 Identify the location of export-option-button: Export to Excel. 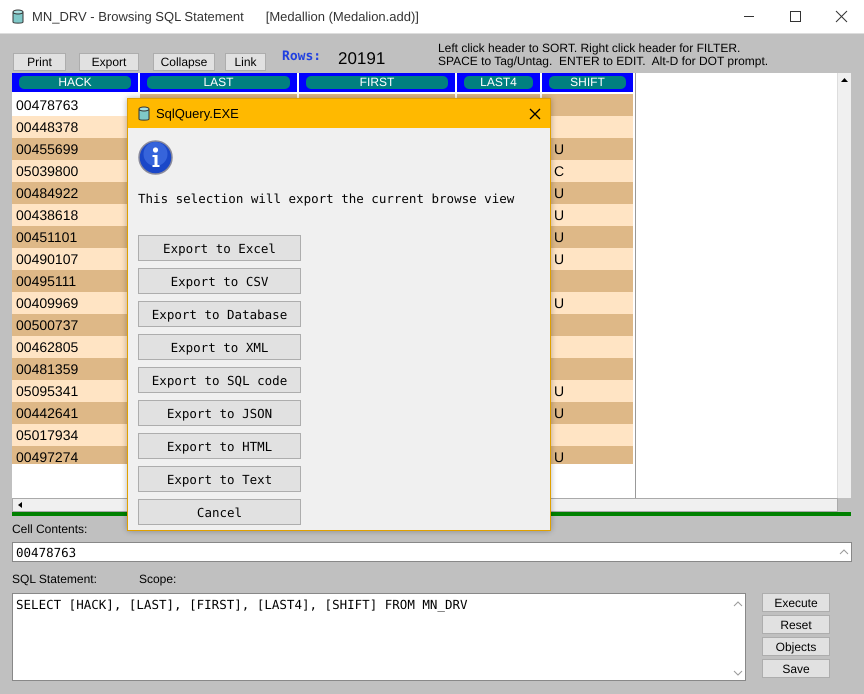
(219, 248).